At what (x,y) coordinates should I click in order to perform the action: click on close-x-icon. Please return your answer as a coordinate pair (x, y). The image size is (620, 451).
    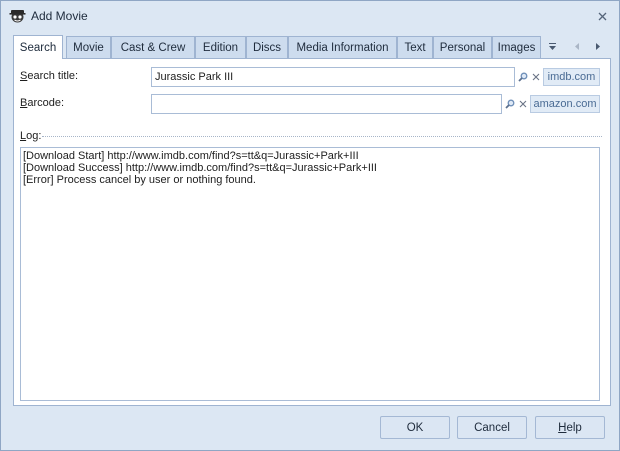
    Looking at the image, I should click on (602, 16).